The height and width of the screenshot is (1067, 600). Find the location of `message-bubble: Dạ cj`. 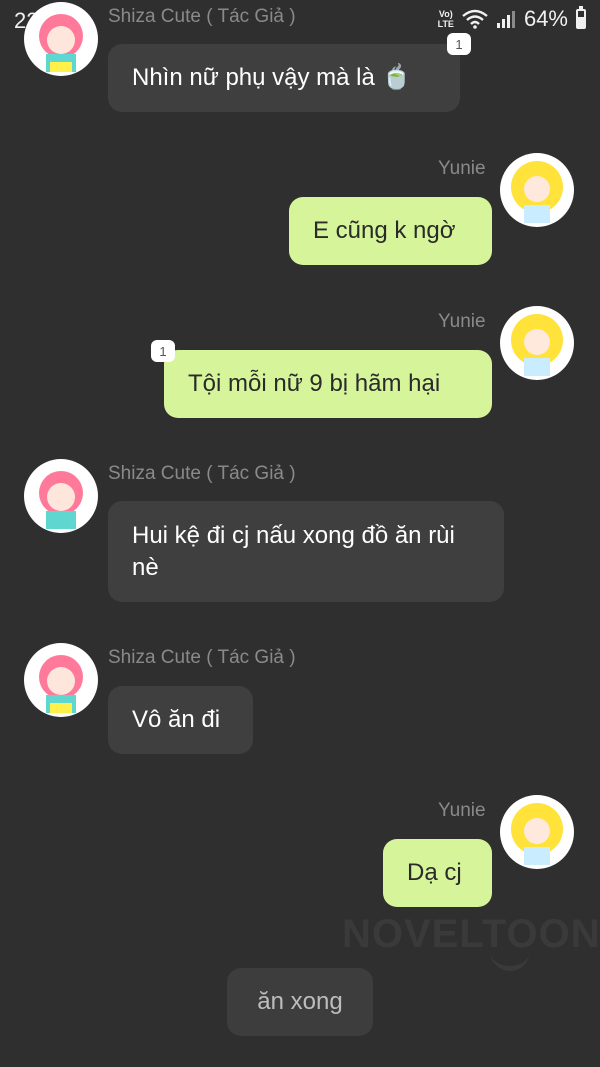

message-bubble: Dạ cj is located at coordinates (437, 873).